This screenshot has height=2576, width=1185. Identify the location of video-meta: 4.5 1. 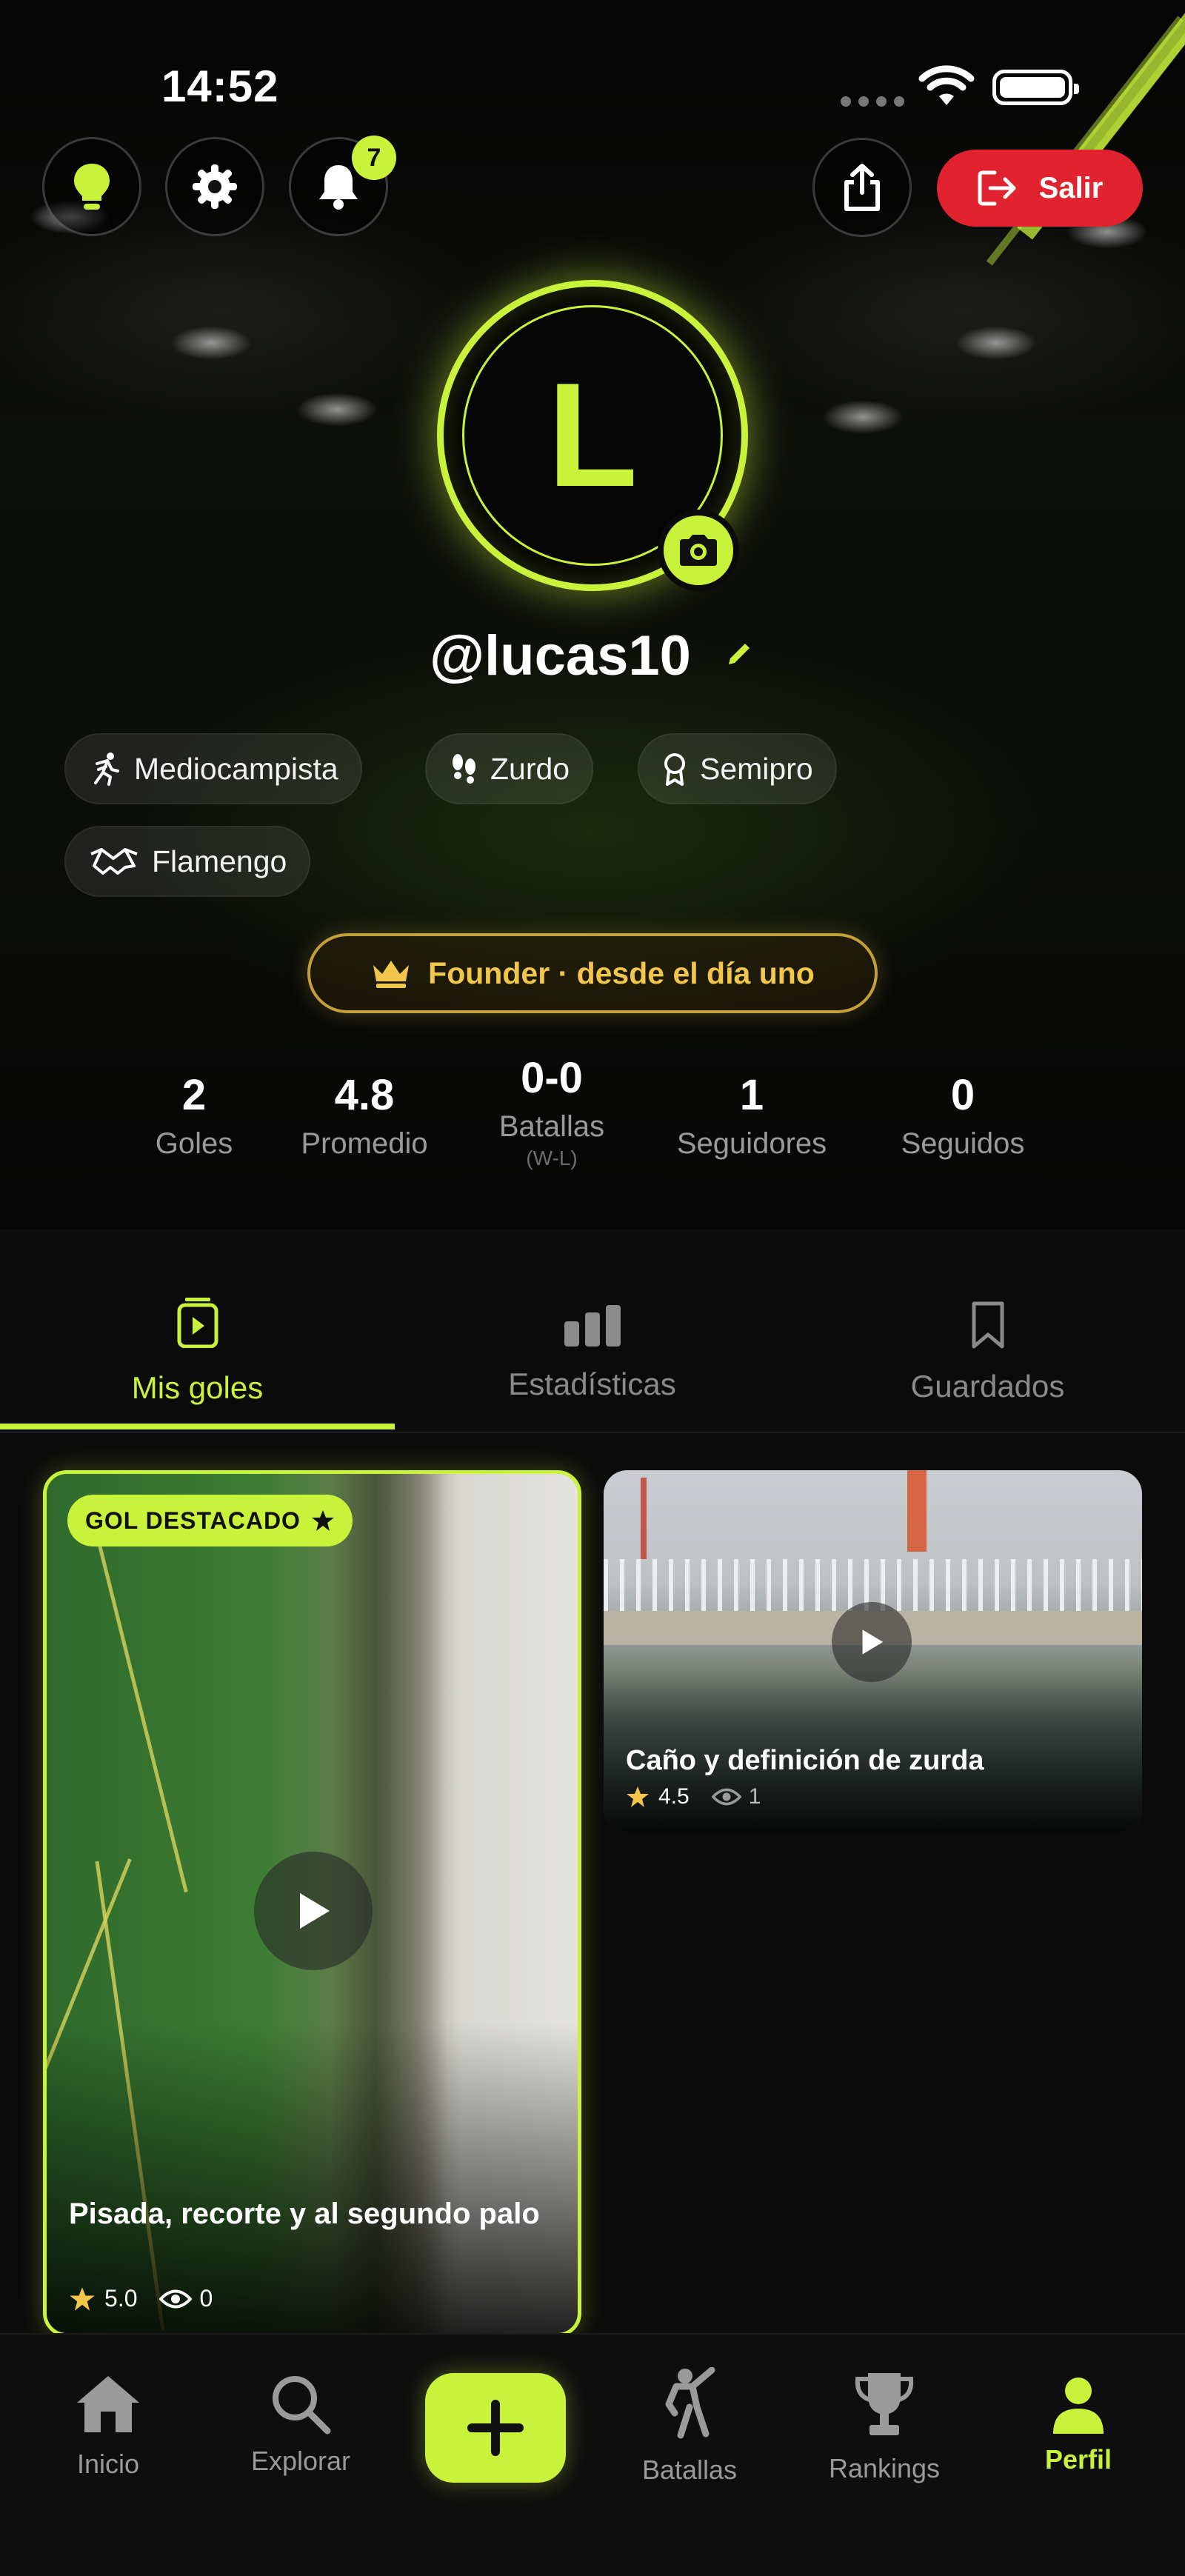
(693, 1796).